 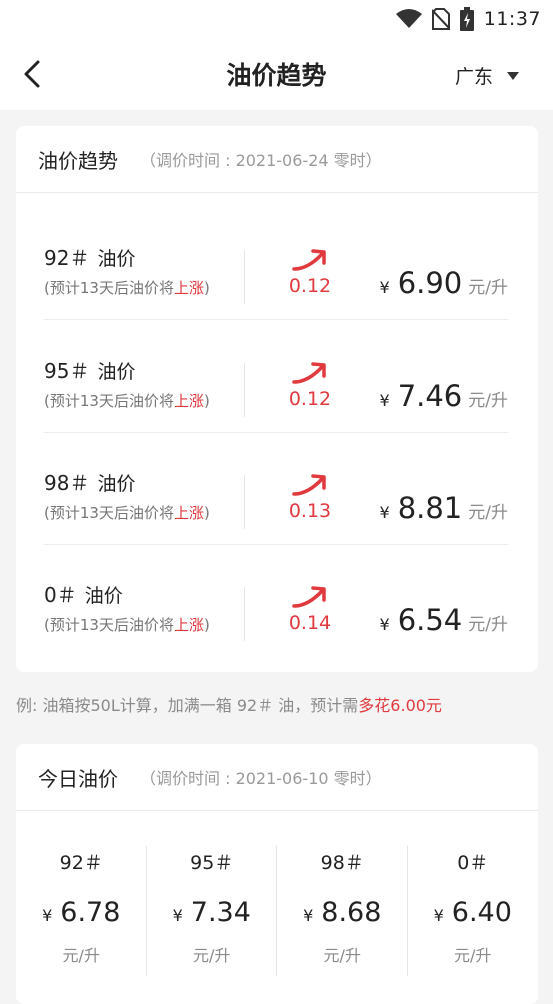 What do you see at coordinates (310, 623) in the screenshot?
I see `price-delta: 0.14` at bounding box center [310, 623].